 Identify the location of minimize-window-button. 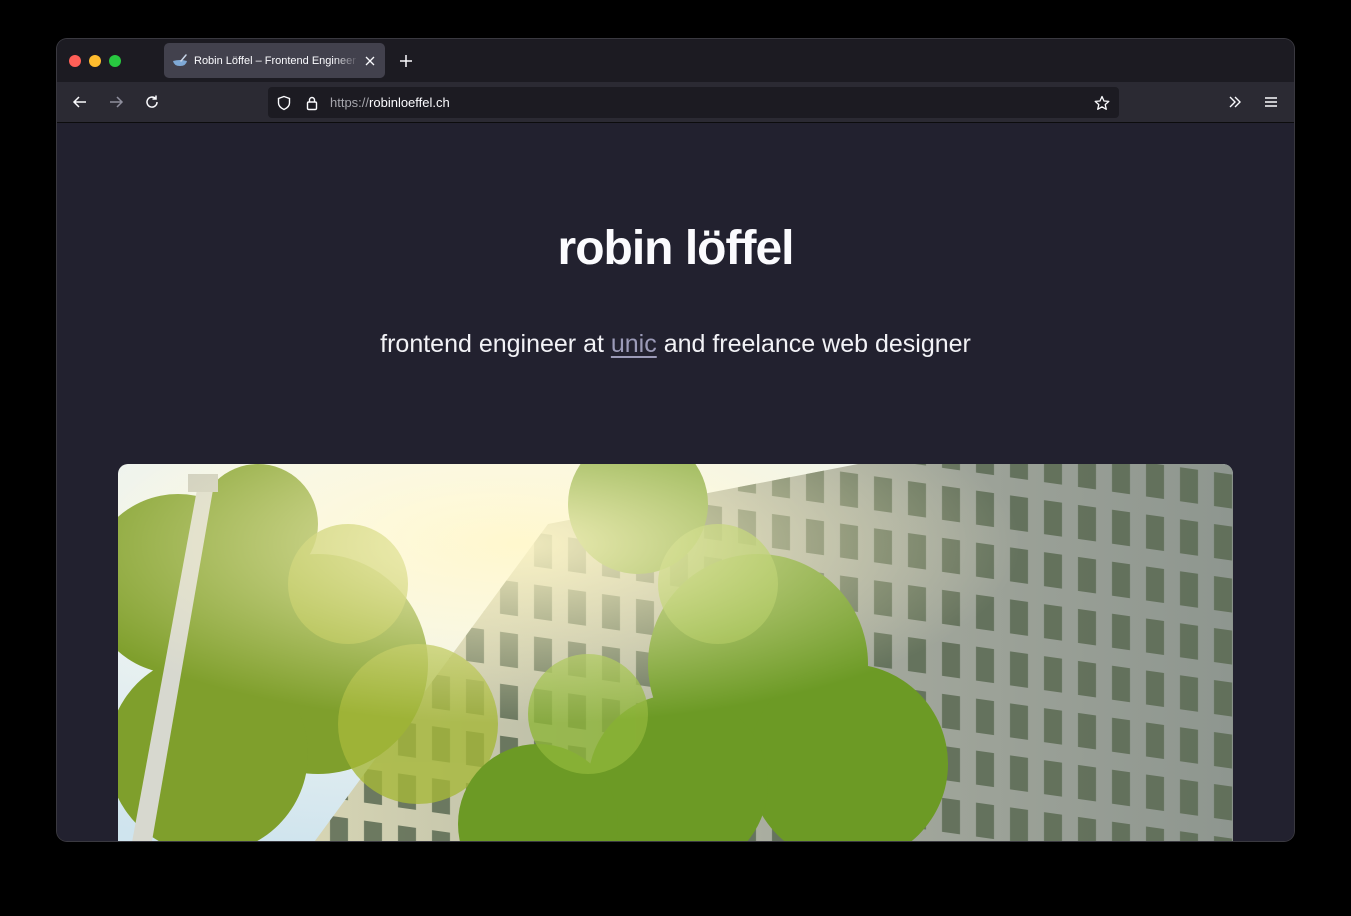
(95, 61).